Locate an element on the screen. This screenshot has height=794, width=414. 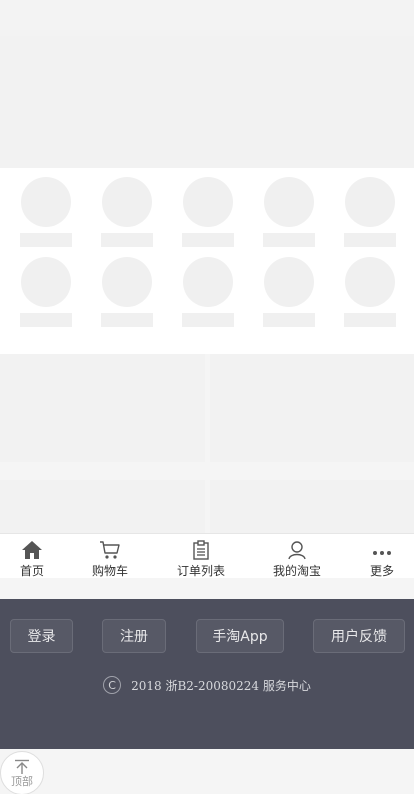
copyright-line: C 2018 浙B2-20080224 服务中心 is located at coordinates (207, 685).